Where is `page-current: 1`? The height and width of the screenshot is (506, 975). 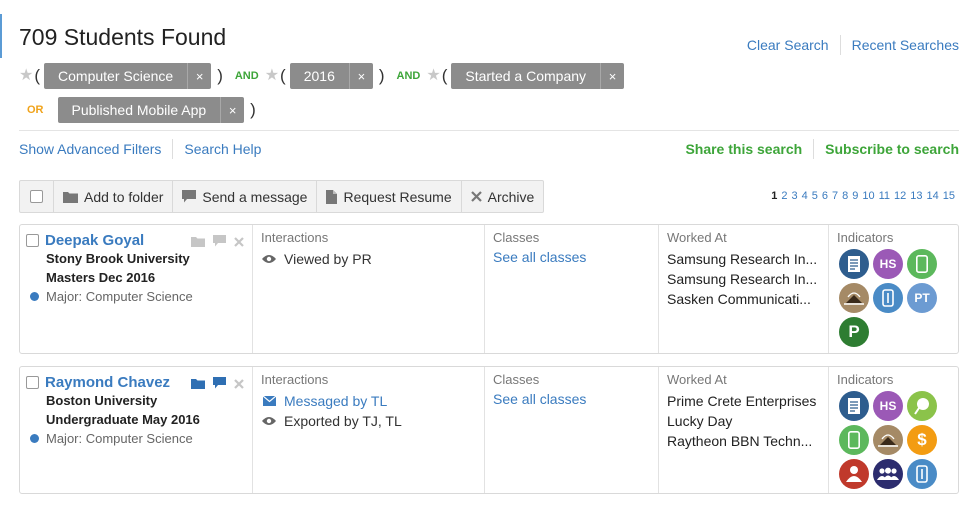
page-current: 1 is located at coordinates (774, 196).